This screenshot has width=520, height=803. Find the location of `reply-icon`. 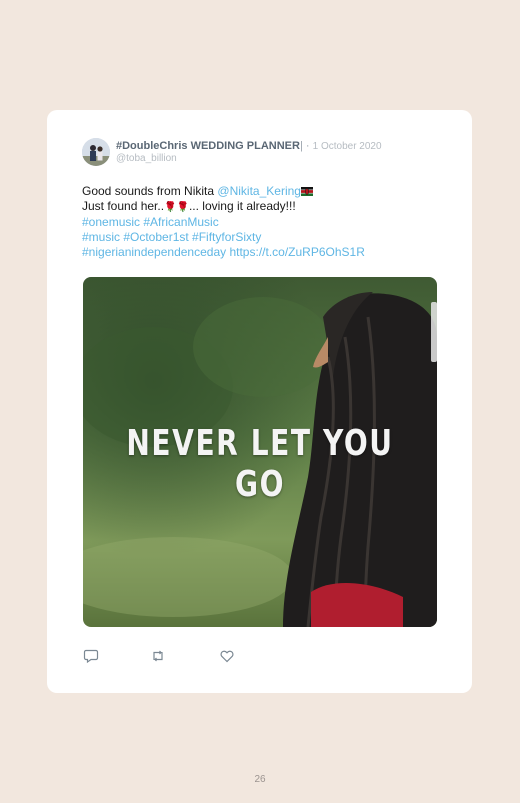

reply-icon is located at coordinates (91, 656).